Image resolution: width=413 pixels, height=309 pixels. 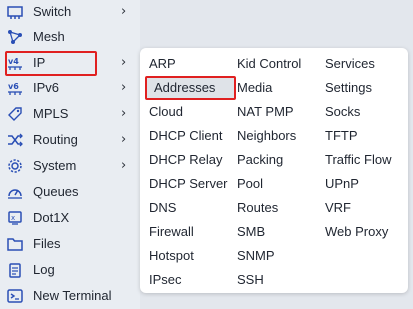 I want to click on submenu-item-nat-pmp: NAT PMP, so click(x=261, y=112).